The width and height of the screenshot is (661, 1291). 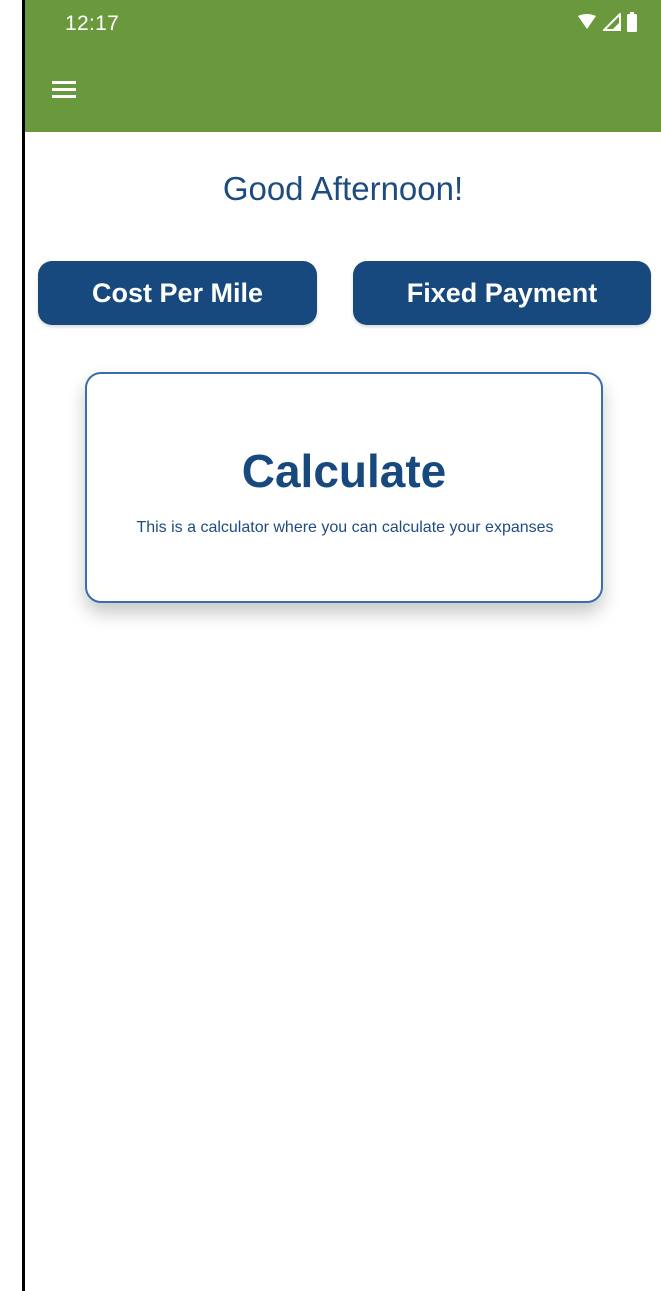 I want to click on cellular-signal-icon, so click(x=612, y=22).